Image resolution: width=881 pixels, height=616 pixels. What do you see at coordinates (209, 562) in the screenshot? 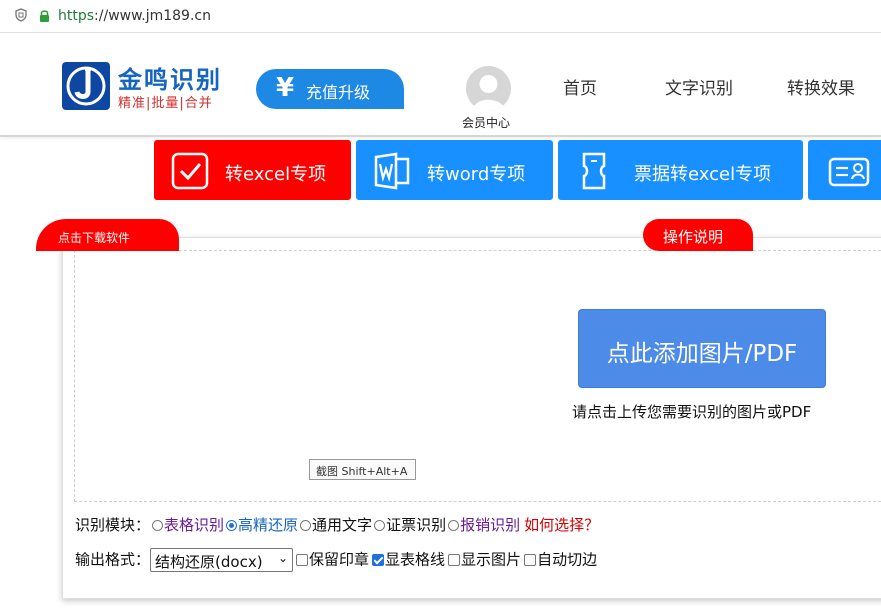
I see `format-select-value: 结构还原(docx)` at bounding box center [209, 562].